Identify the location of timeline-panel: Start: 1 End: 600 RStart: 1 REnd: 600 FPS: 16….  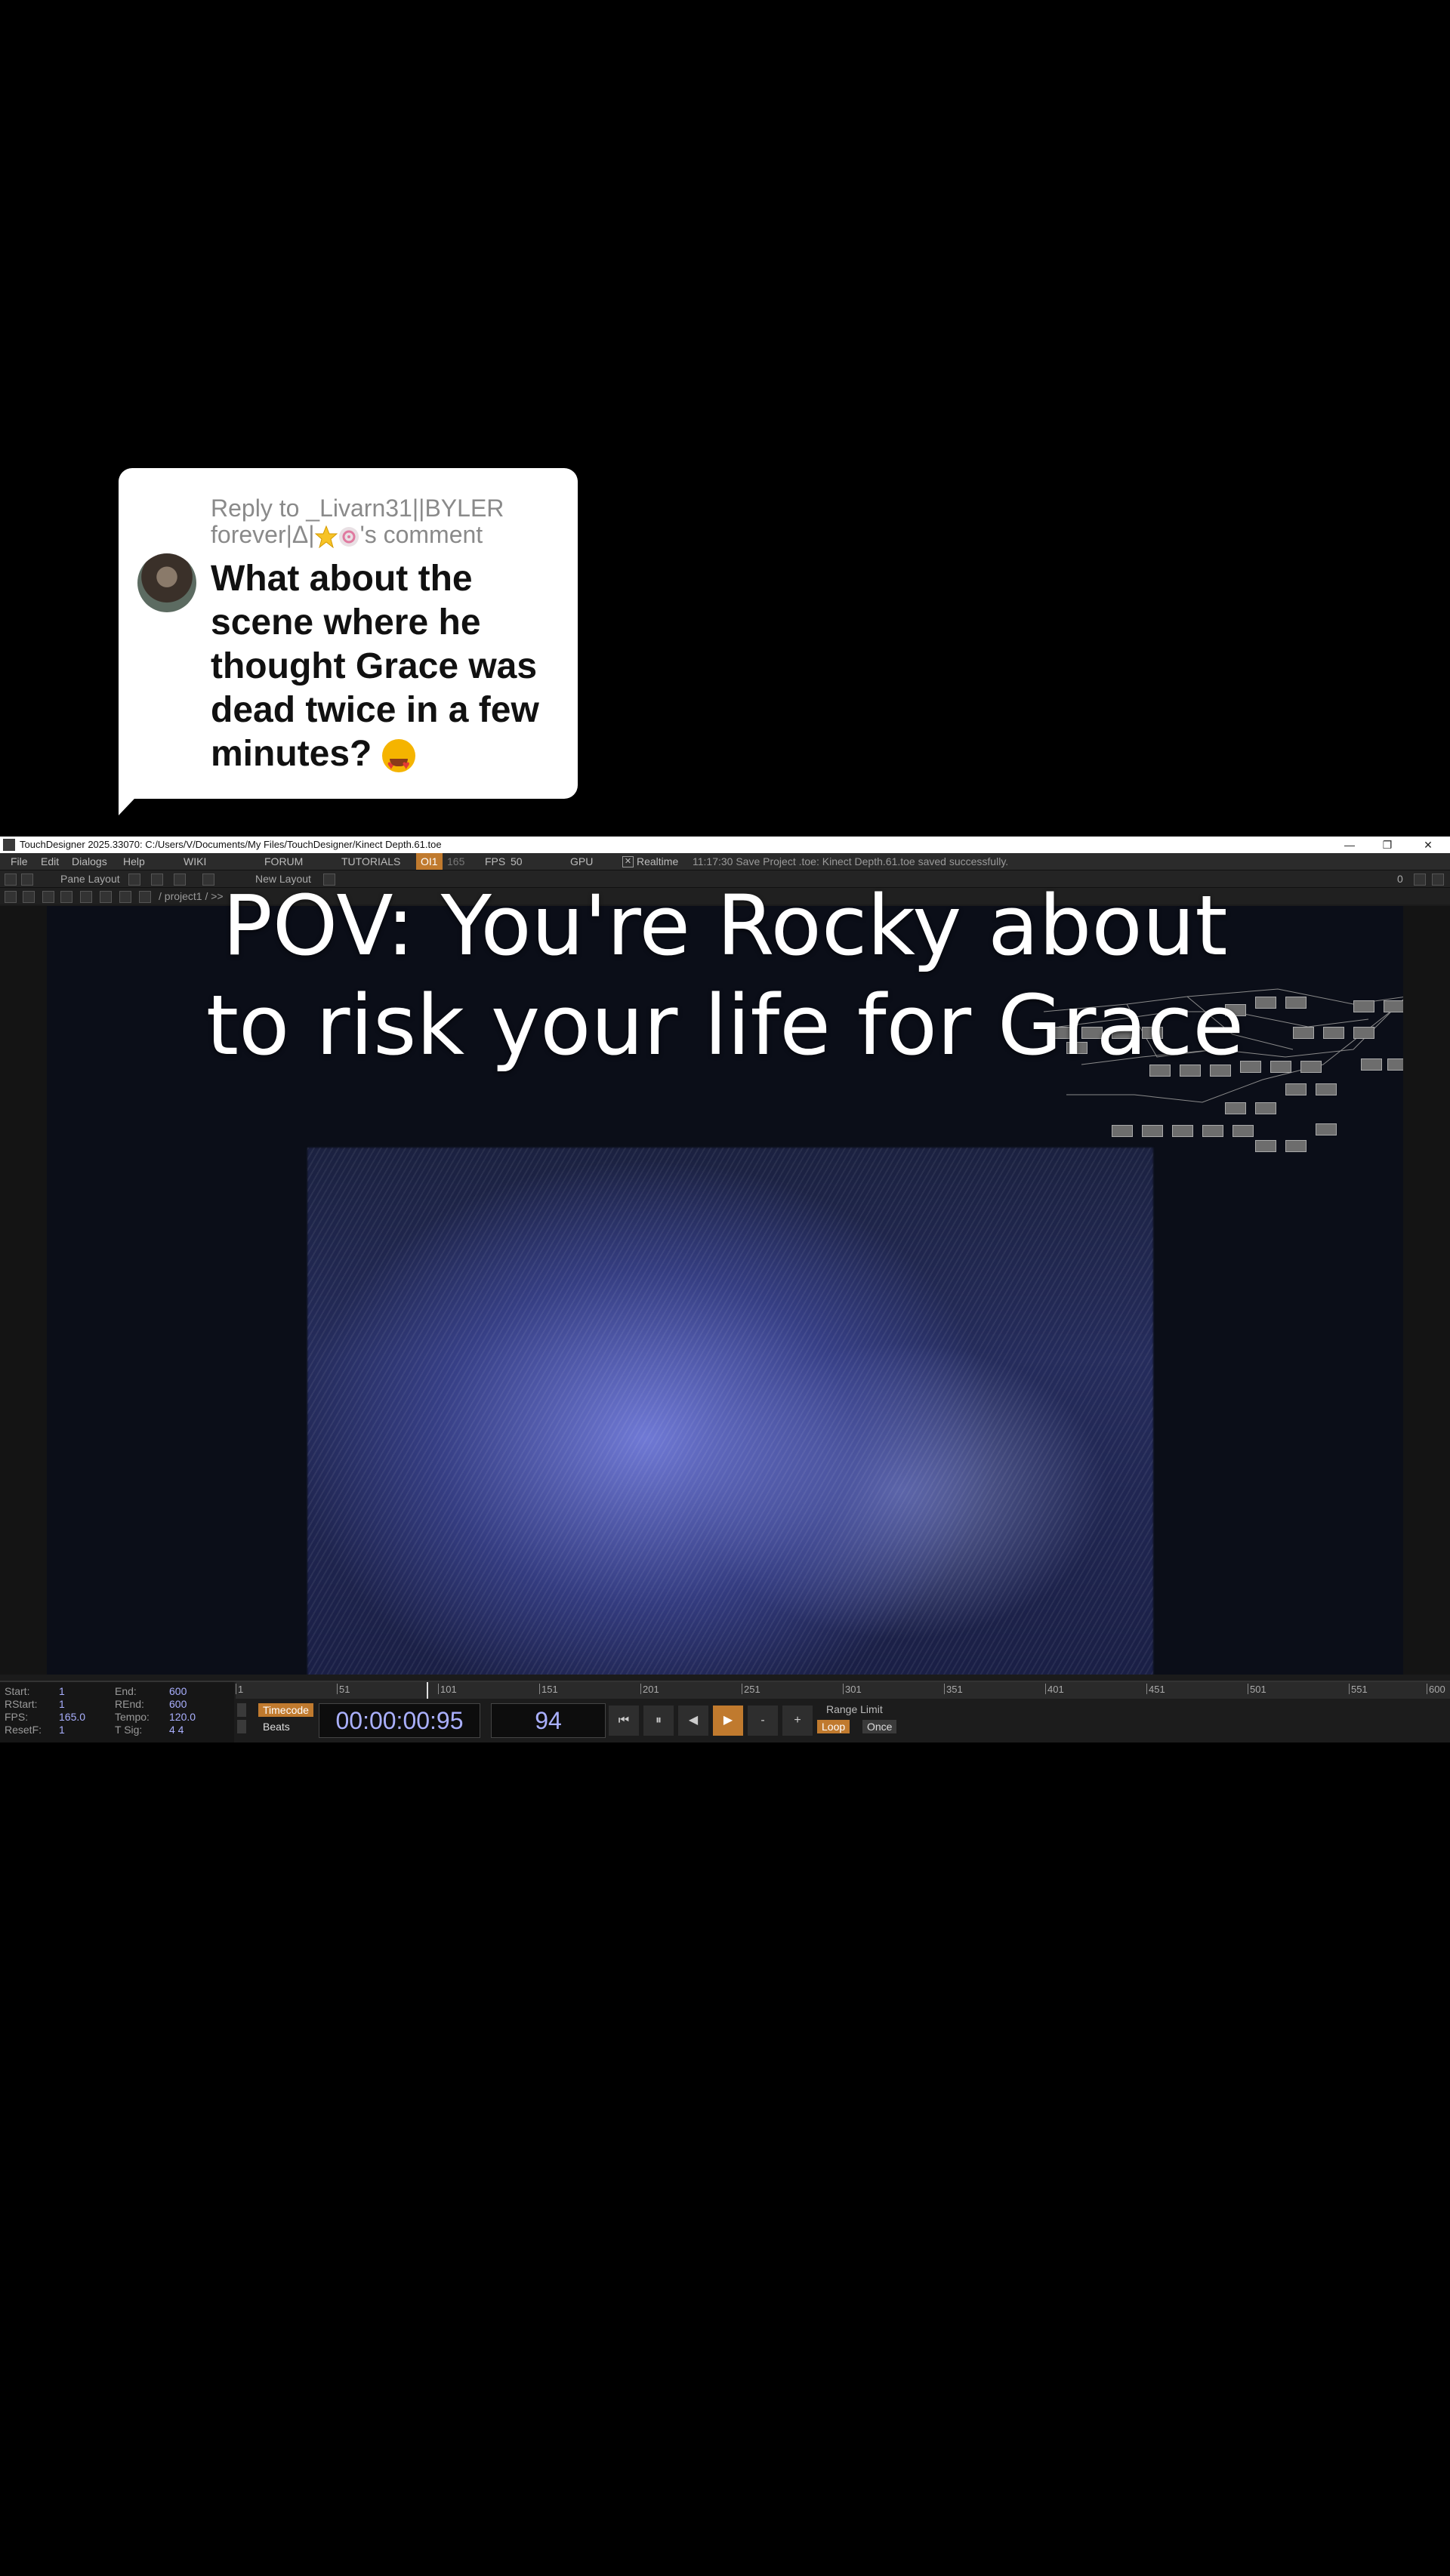
(725, 1711).